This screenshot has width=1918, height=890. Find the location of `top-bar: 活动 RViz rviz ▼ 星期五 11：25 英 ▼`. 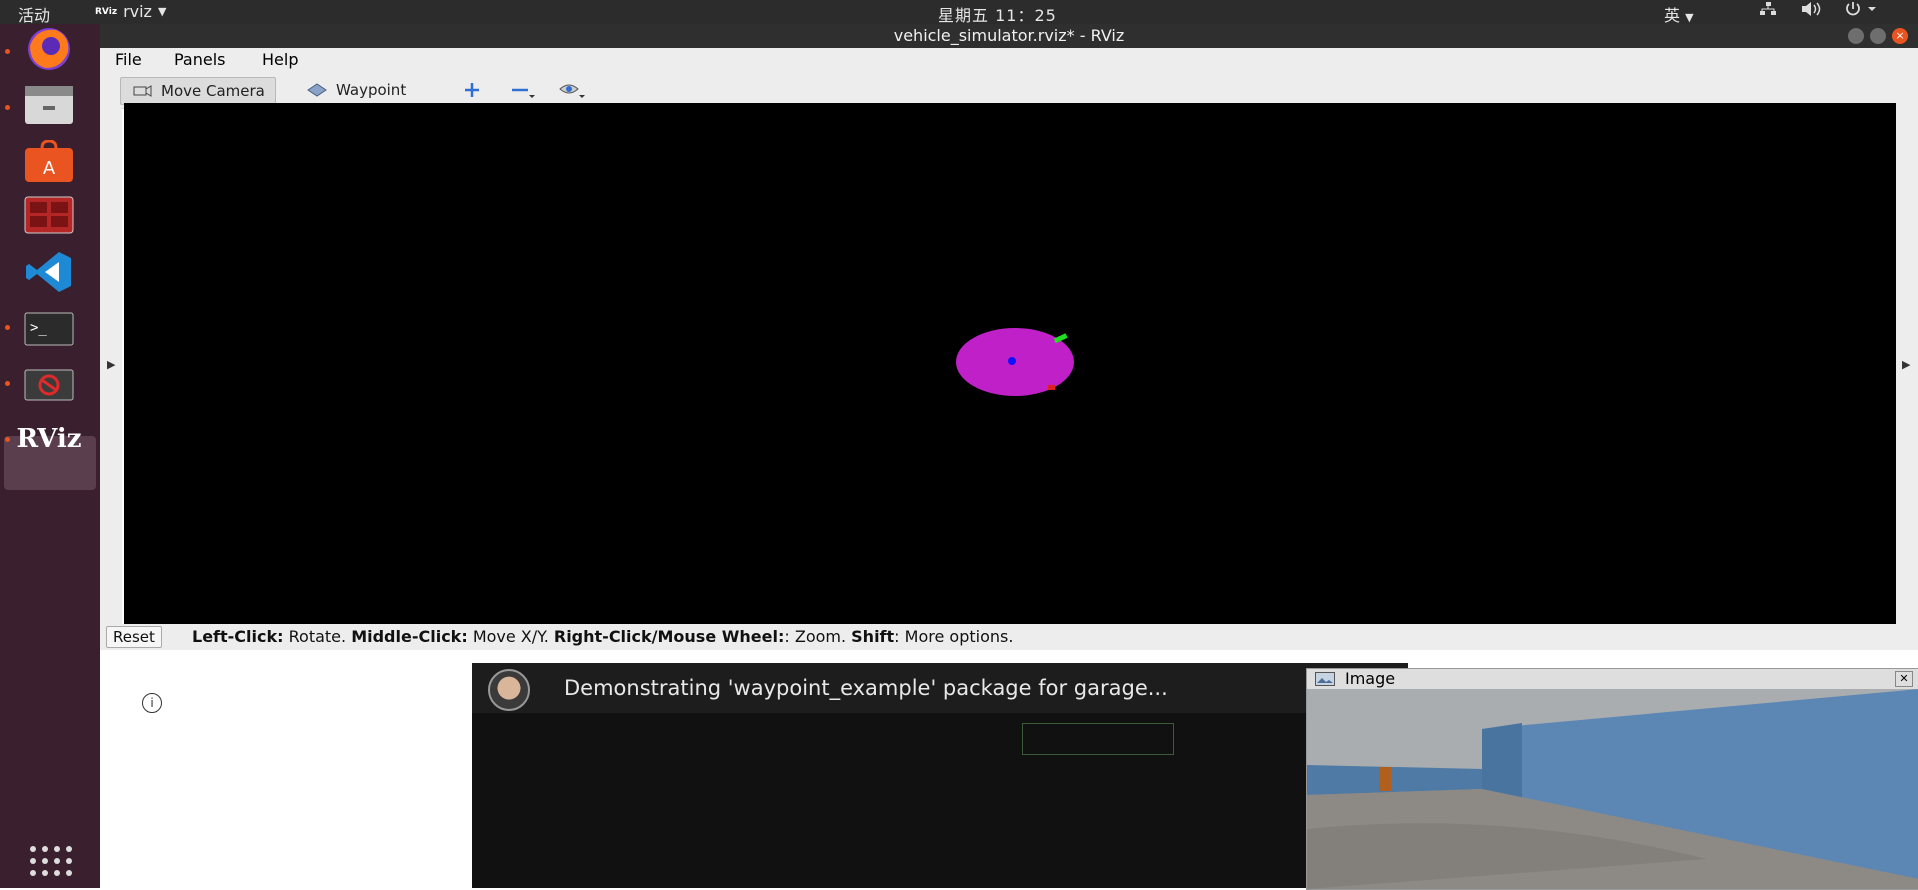

top-bar: 活动 RViz rviz ▼ 星期五 11：25 英 ▼ is located at coordinates (959, 13).